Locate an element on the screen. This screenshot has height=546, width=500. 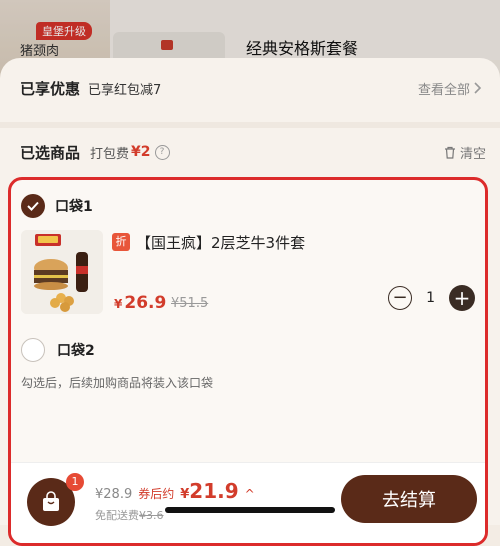
discount-row: 已享优惠 已享红包减7 查看全部 is located at coordinates (251, 88).